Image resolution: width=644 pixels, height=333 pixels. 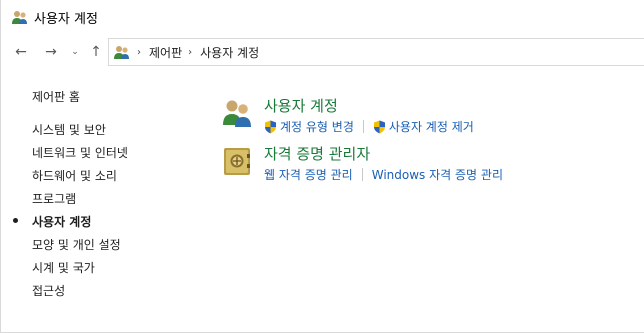 I want to click on credential-vault-icon, so click(x=237, y=161).